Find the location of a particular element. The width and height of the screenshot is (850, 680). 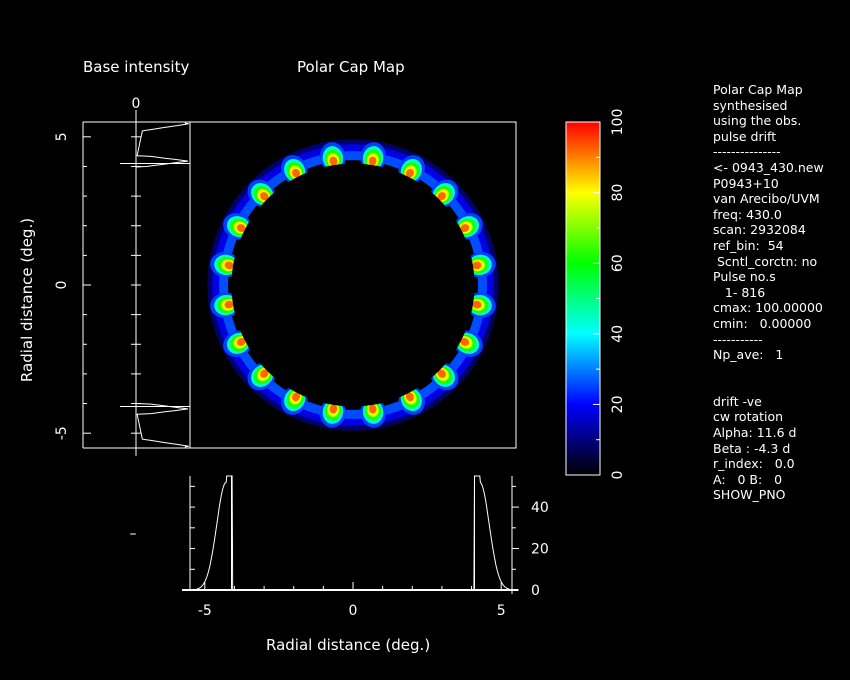

info-line: ----------- is located at coordinates (738, 339).